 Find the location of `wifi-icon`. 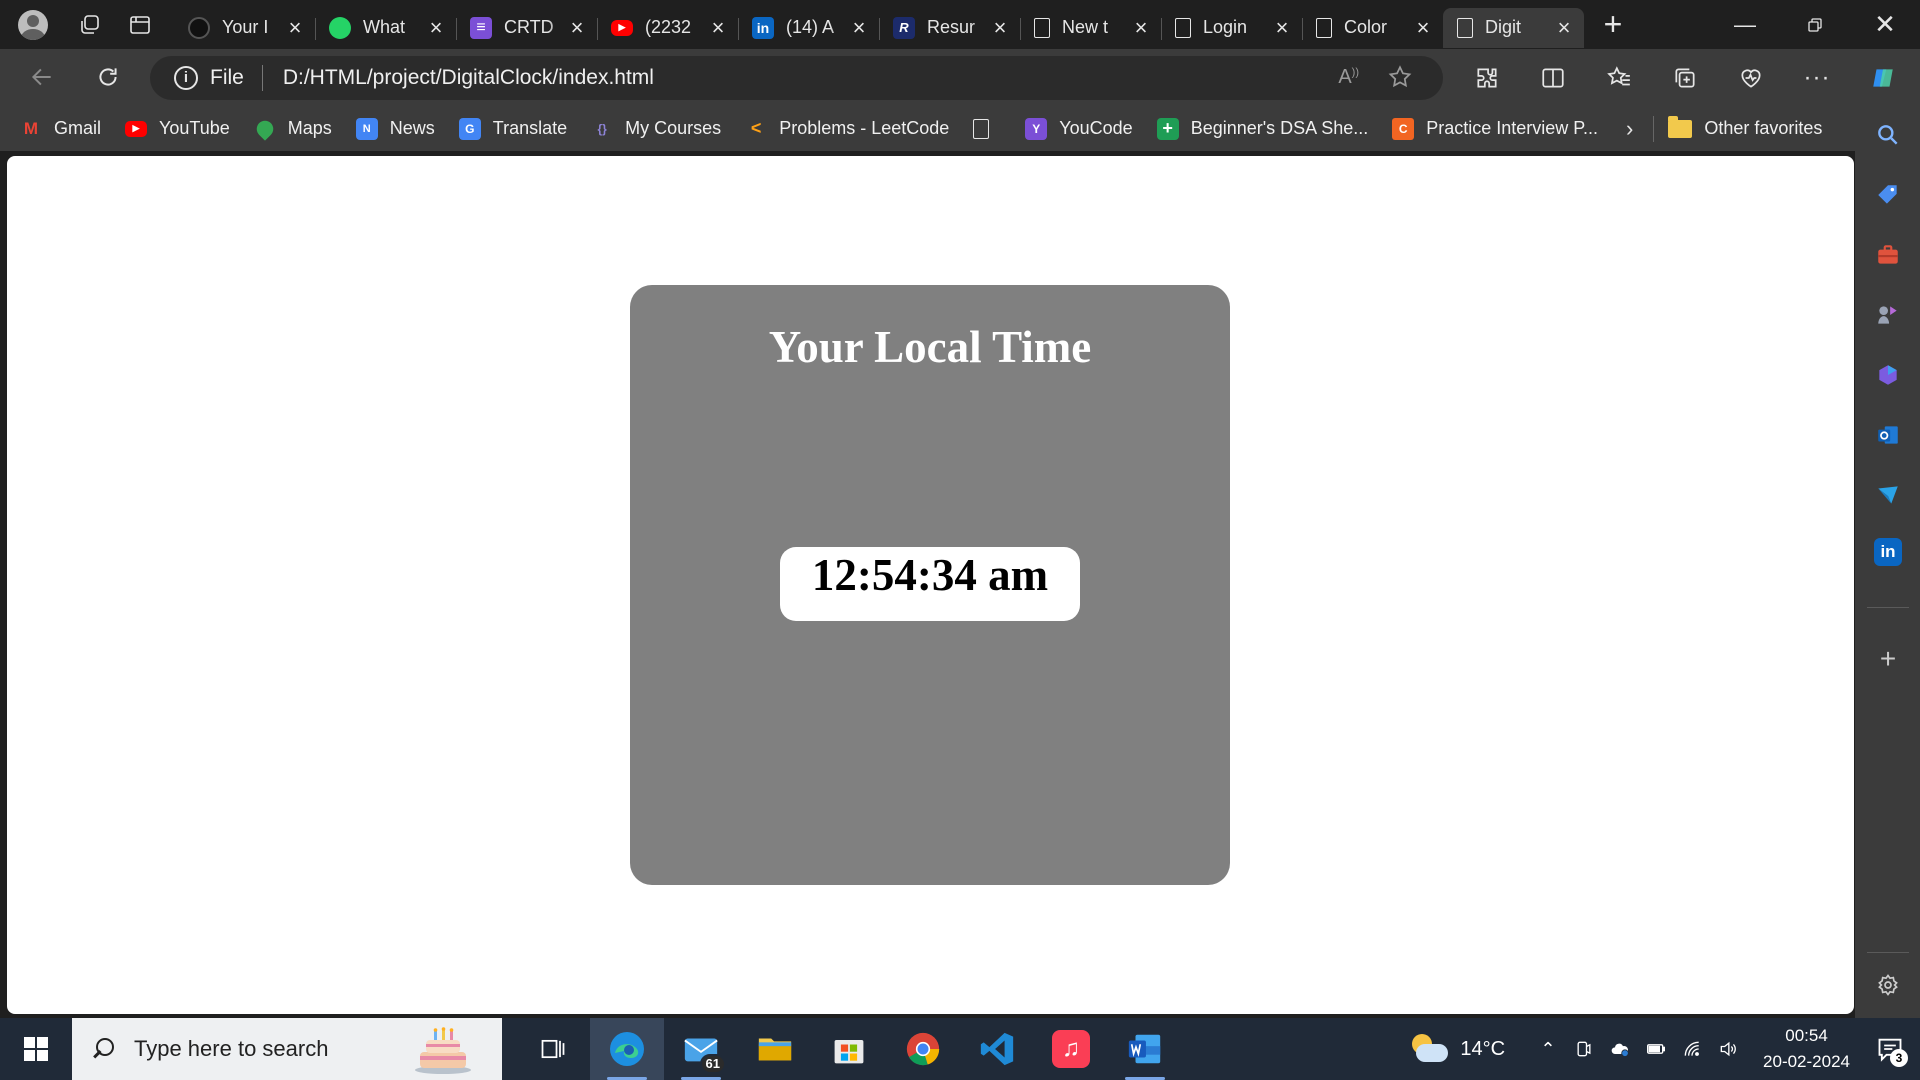

wifi-icon is located at coordinates (1692, 1049).